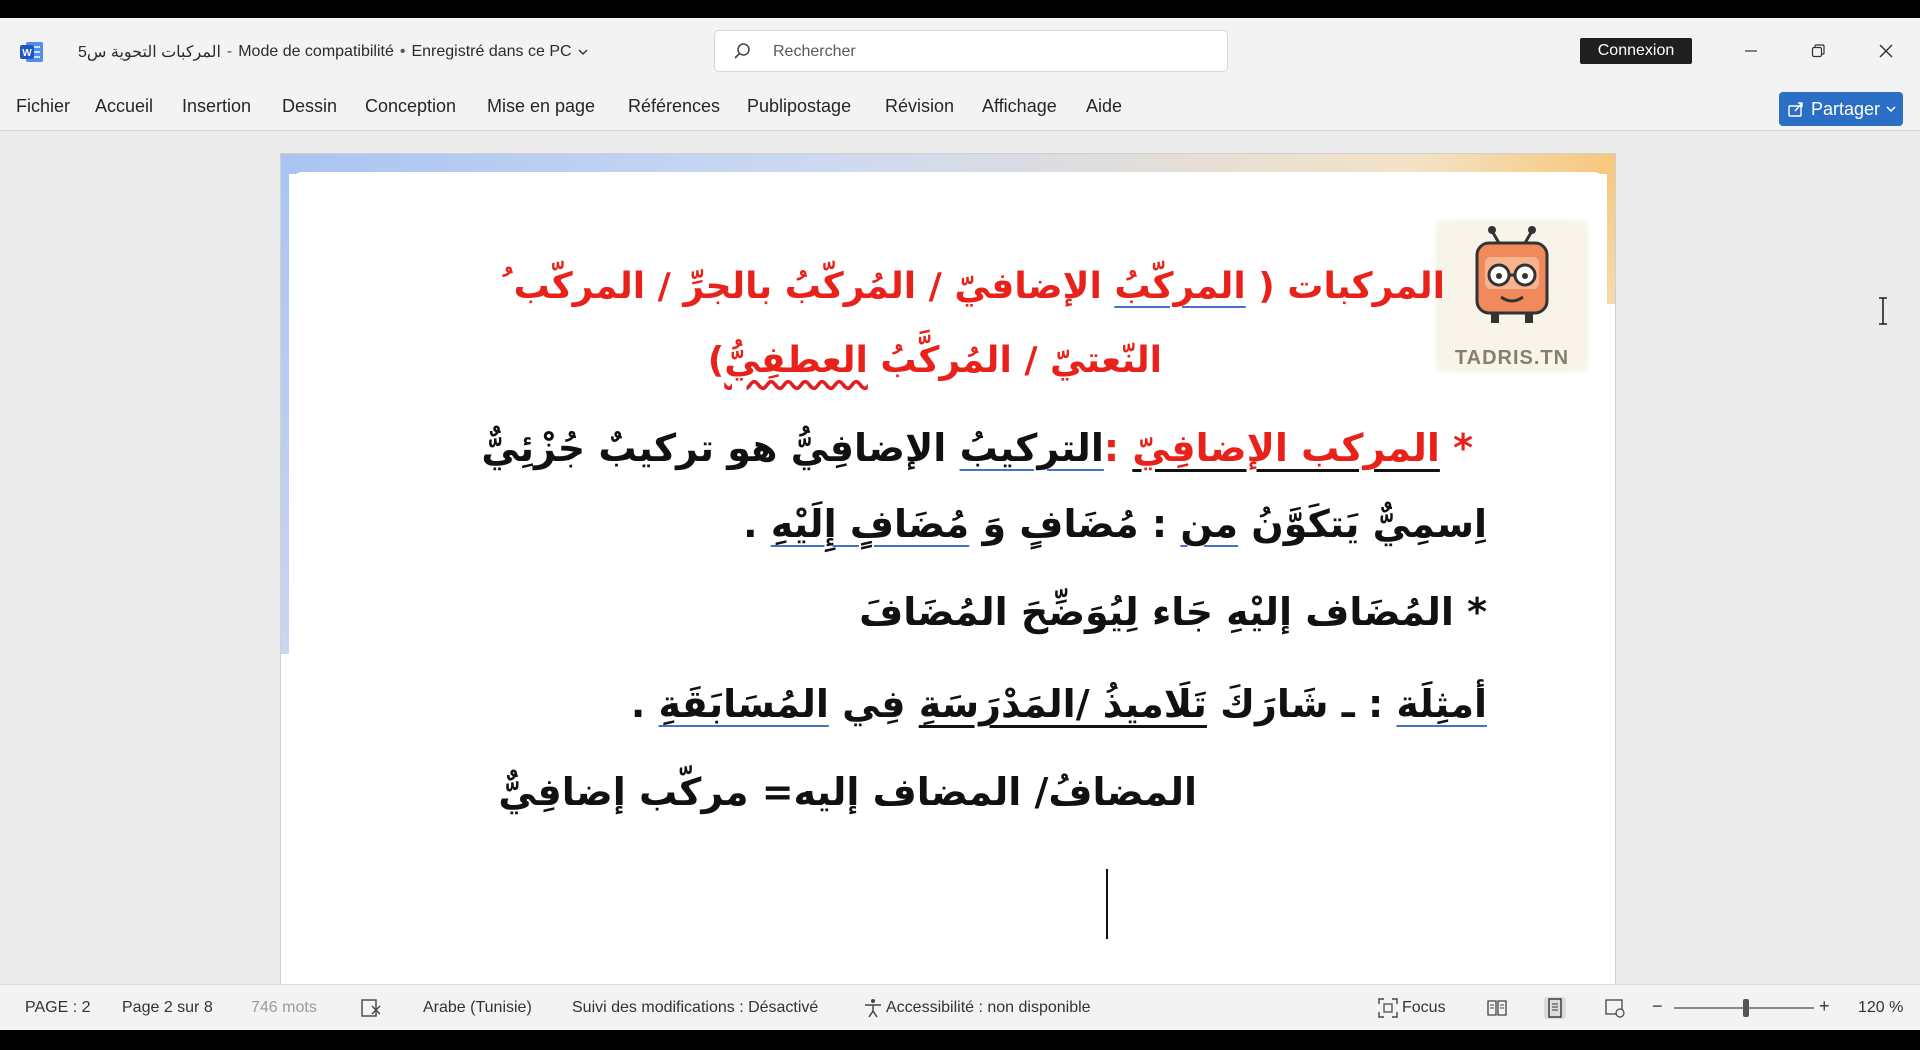 The height and width of the screenshot is (1050, 1920). I want to click on zoom-slider-thumb, so click(1746, 1008).